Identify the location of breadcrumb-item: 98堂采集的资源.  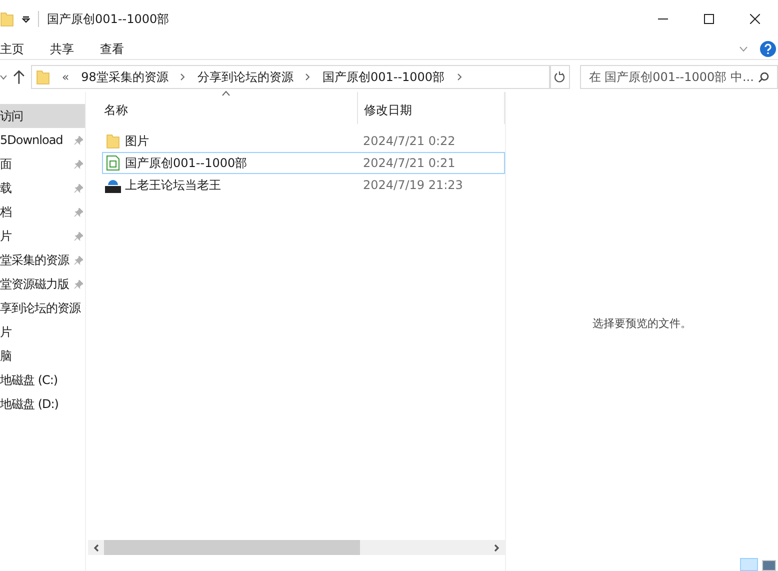
(124, 77).